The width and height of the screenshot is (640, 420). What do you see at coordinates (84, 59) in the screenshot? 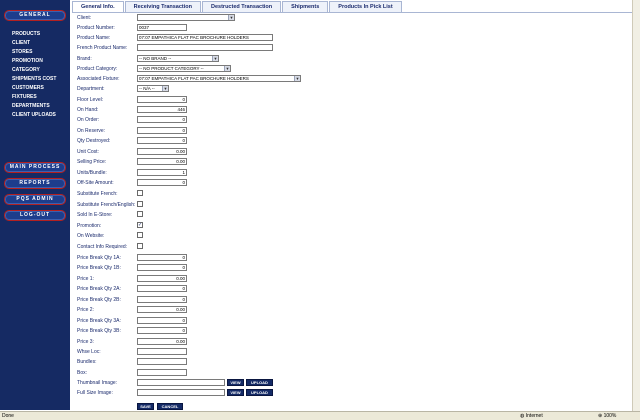
I see `brand-label: Brand:` at bounding box center [84, 59].